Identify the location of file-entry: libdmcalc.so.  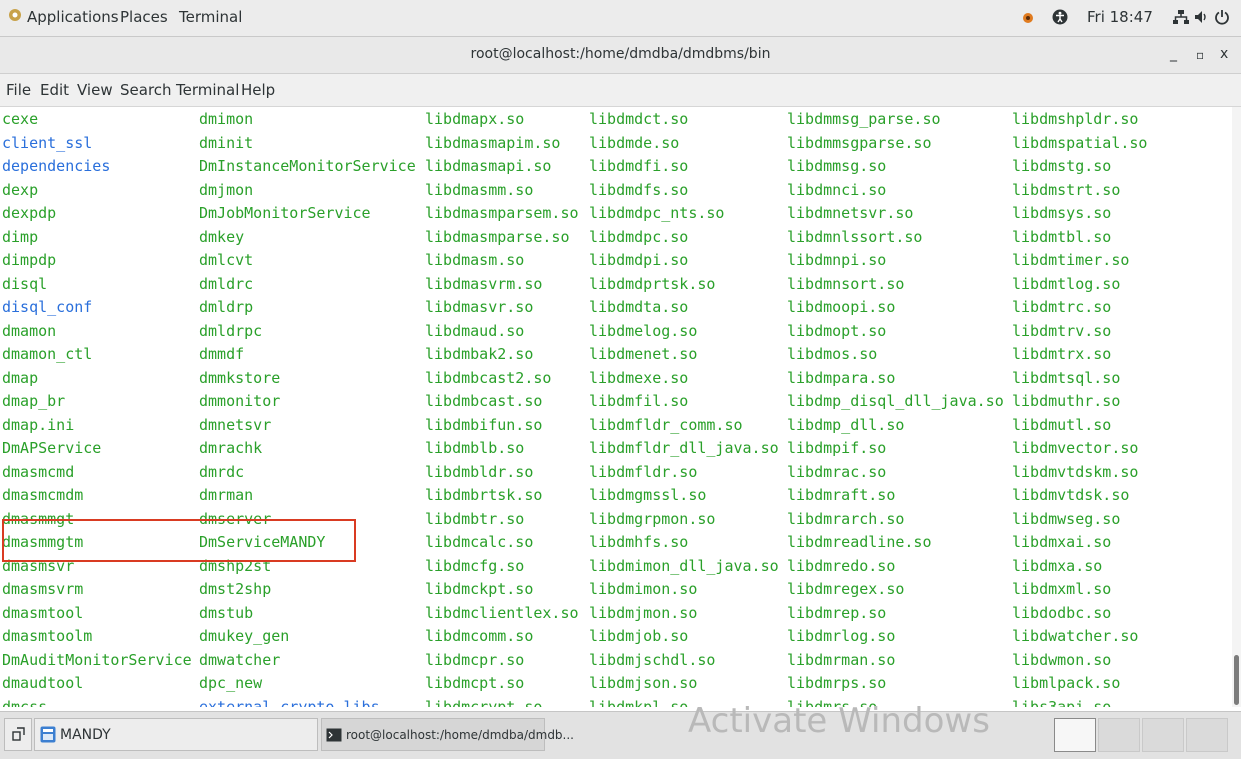
(479, 542).